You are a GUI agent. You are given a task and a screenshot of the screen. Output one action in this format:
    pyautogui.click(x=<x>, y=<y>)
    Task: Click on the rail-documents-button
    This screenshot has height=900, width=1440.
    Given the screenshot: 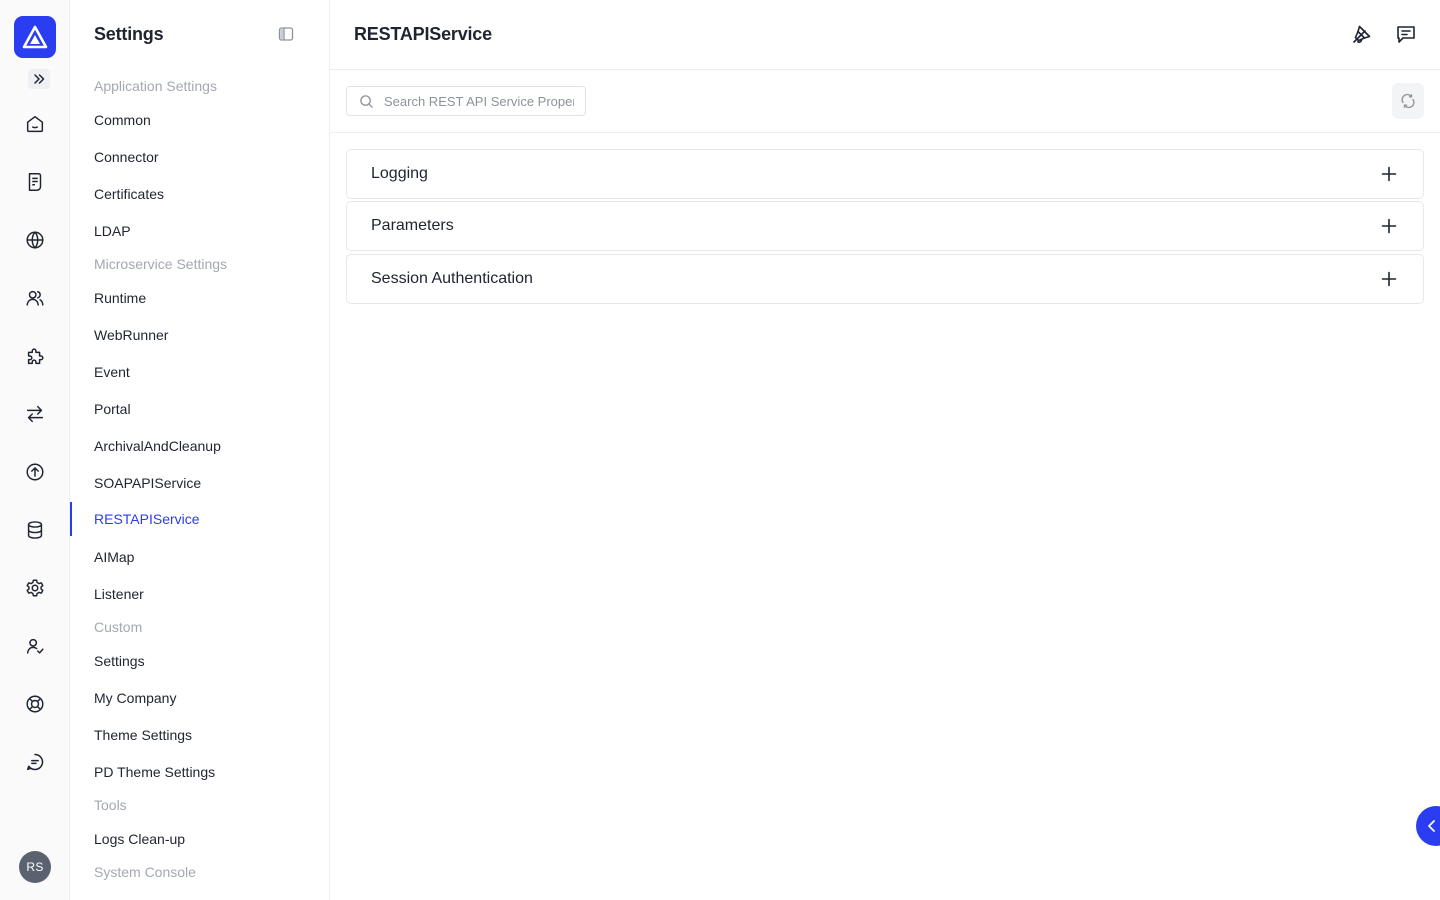 What is the action you would take?
    pyautogui.click(x=35, y=182)
    